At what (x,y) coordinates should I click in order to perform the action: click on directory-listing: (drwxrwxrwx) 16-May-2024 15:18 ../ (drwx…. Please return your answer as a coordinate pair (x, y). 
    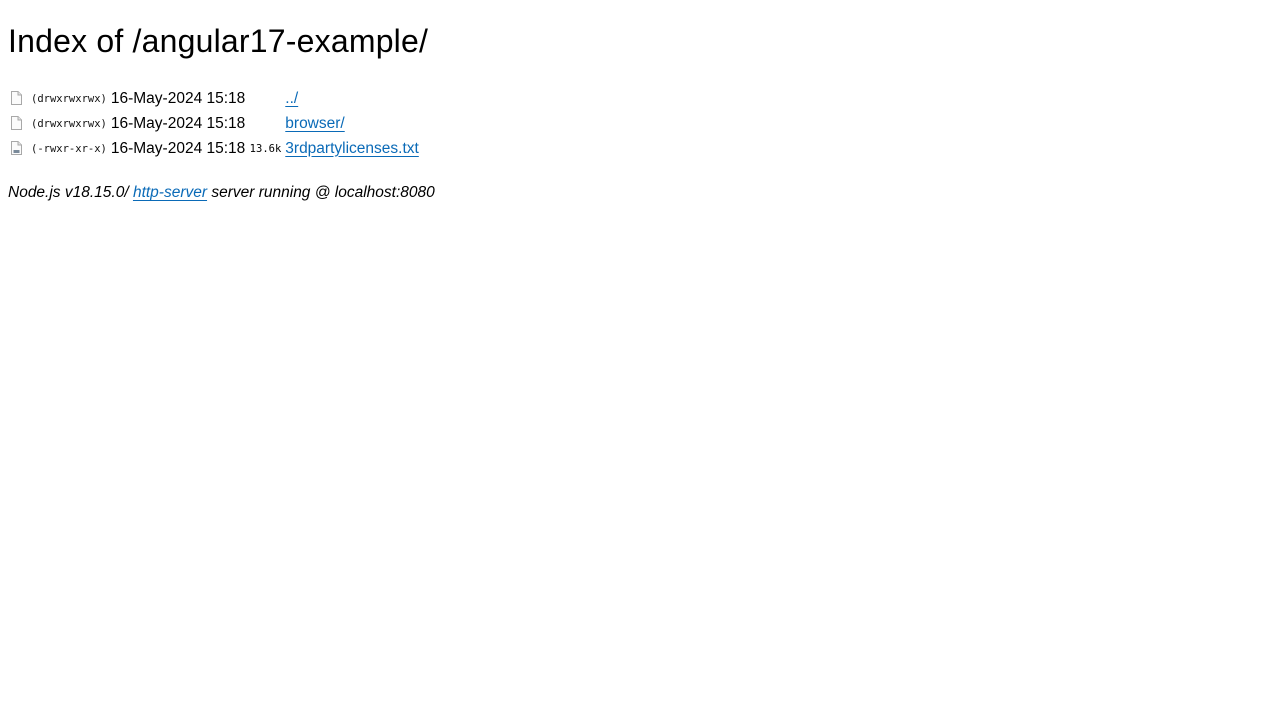
    Looking at the image, I should click on (215, 123).